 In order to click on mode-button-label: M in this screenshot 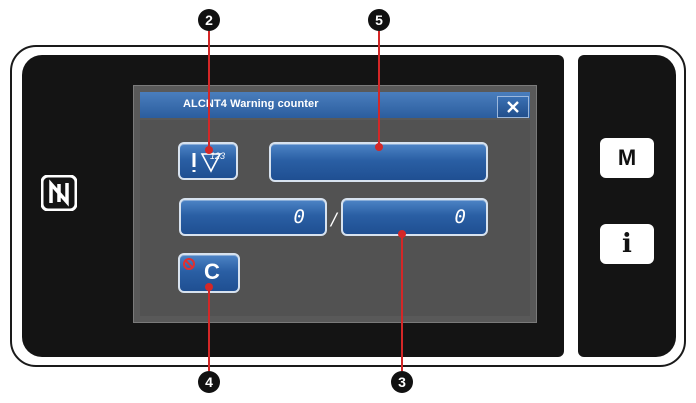, I will do `click(627, 157)`.